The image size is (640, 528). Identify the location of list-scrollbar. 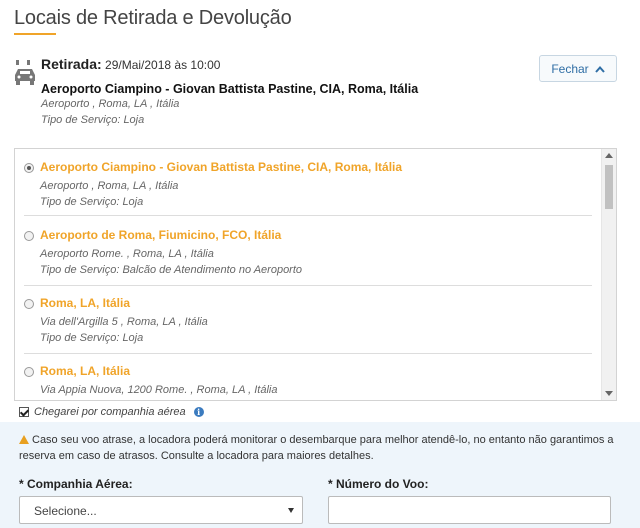
(608, 274).